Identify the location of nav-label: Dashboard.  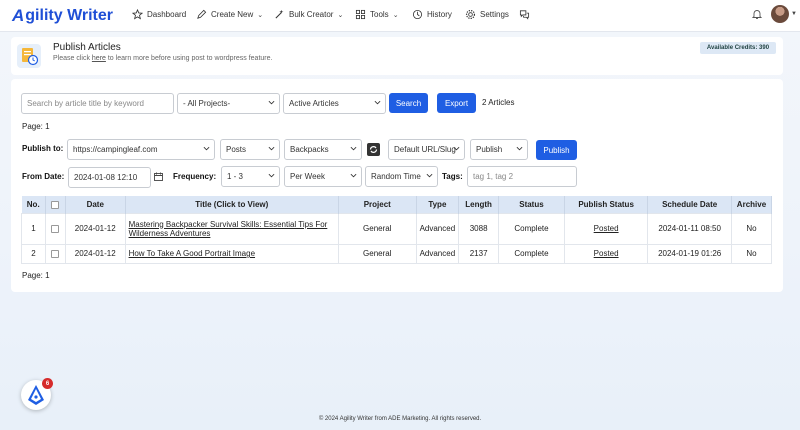
(167, 14).